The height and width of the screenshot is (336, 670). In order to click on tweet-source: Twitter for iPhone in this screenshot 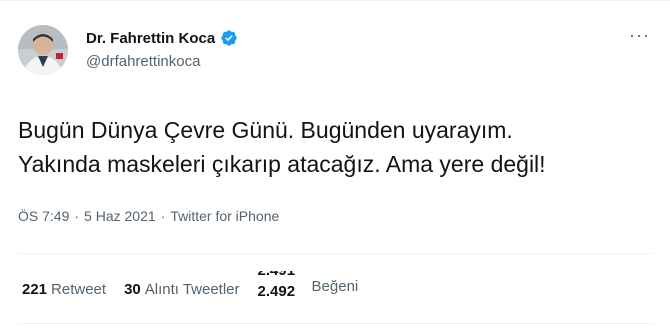, I will do `click(224, 216)`.